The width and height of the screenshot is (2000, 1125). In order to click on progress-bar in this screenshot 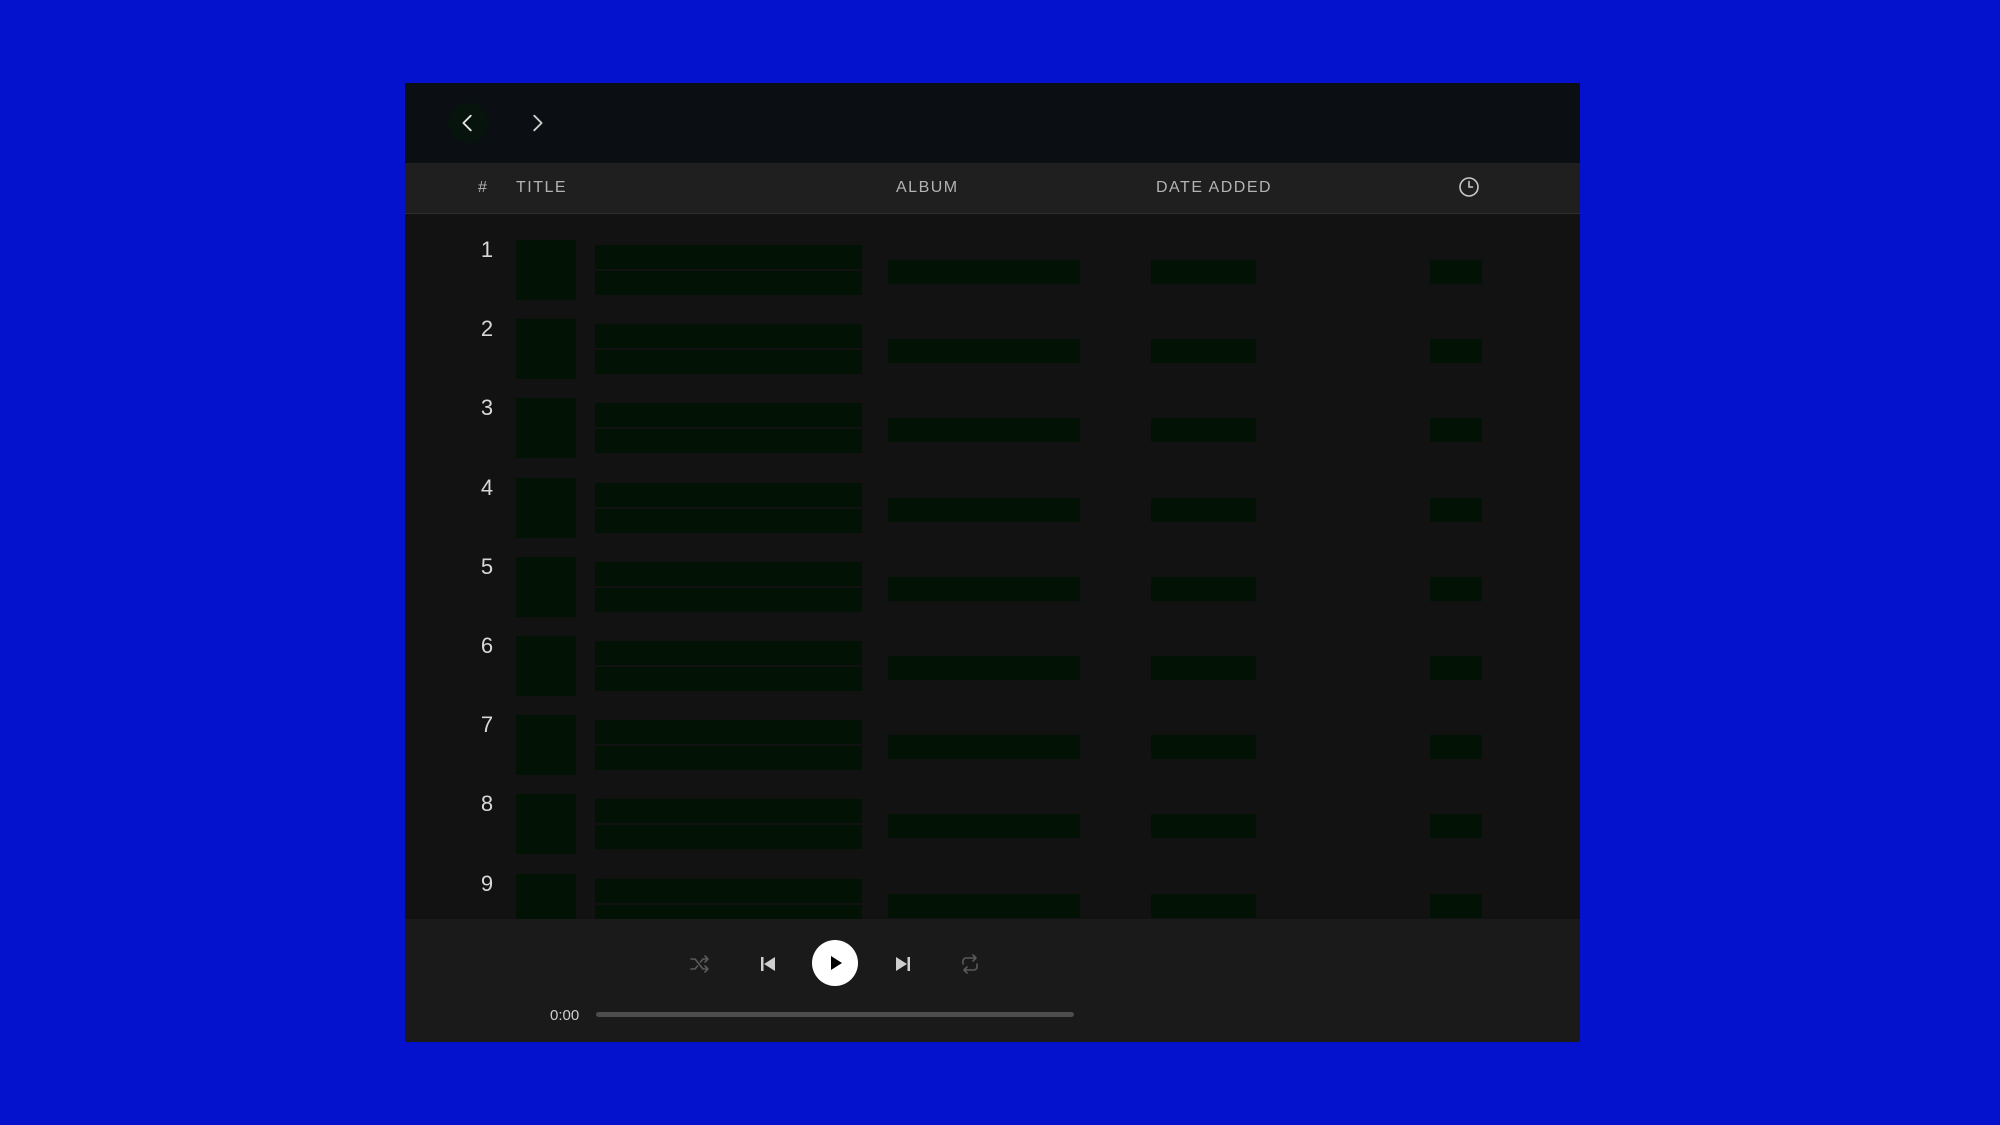, I will do `click(835, 1014)`.